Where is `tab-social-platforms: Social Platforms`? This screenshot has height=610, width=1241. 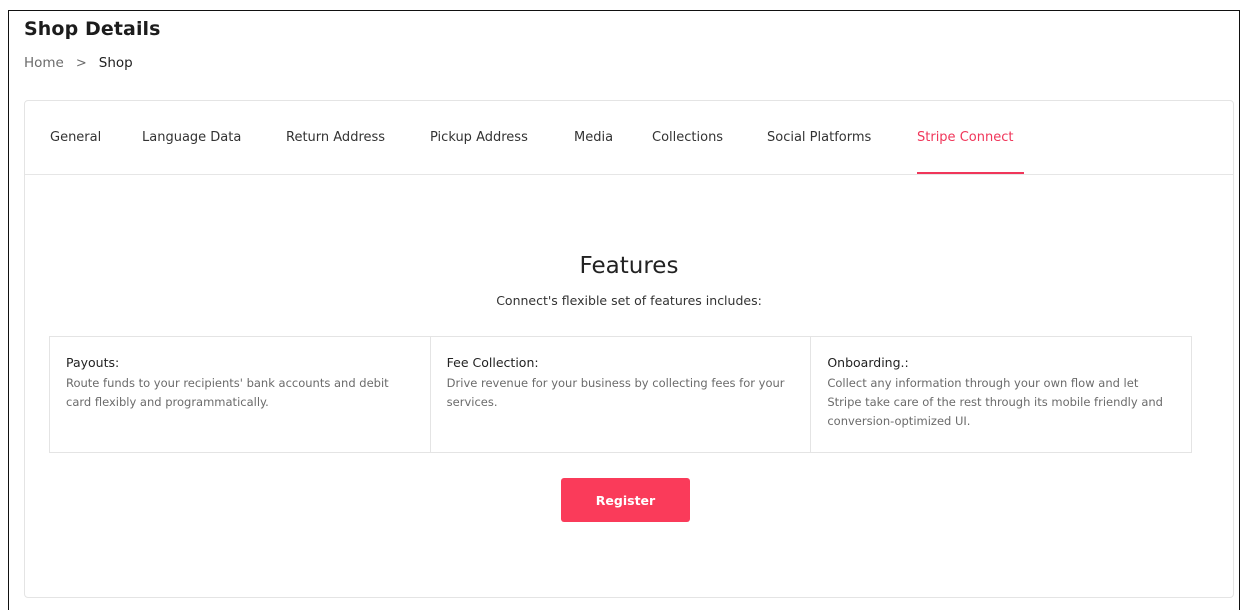
tab-social-platforms: Social Platforms is located at coordinates (819, 137).